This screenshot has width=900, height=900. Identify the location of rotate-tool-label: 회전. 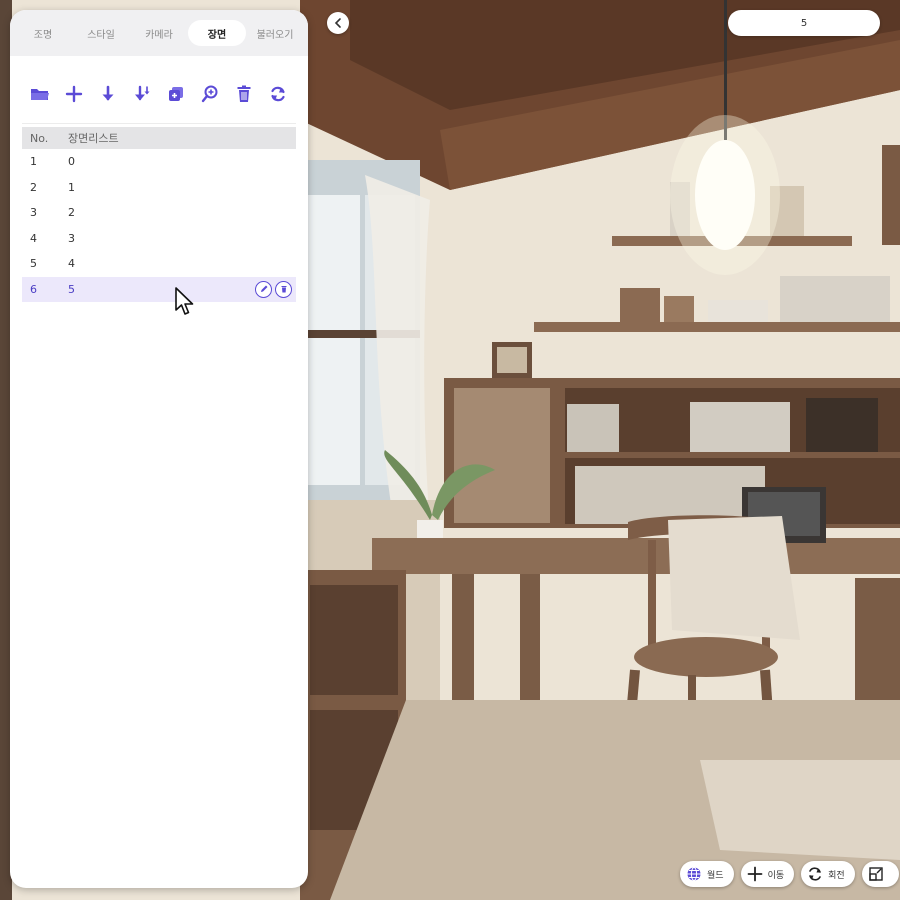
(836, 875).